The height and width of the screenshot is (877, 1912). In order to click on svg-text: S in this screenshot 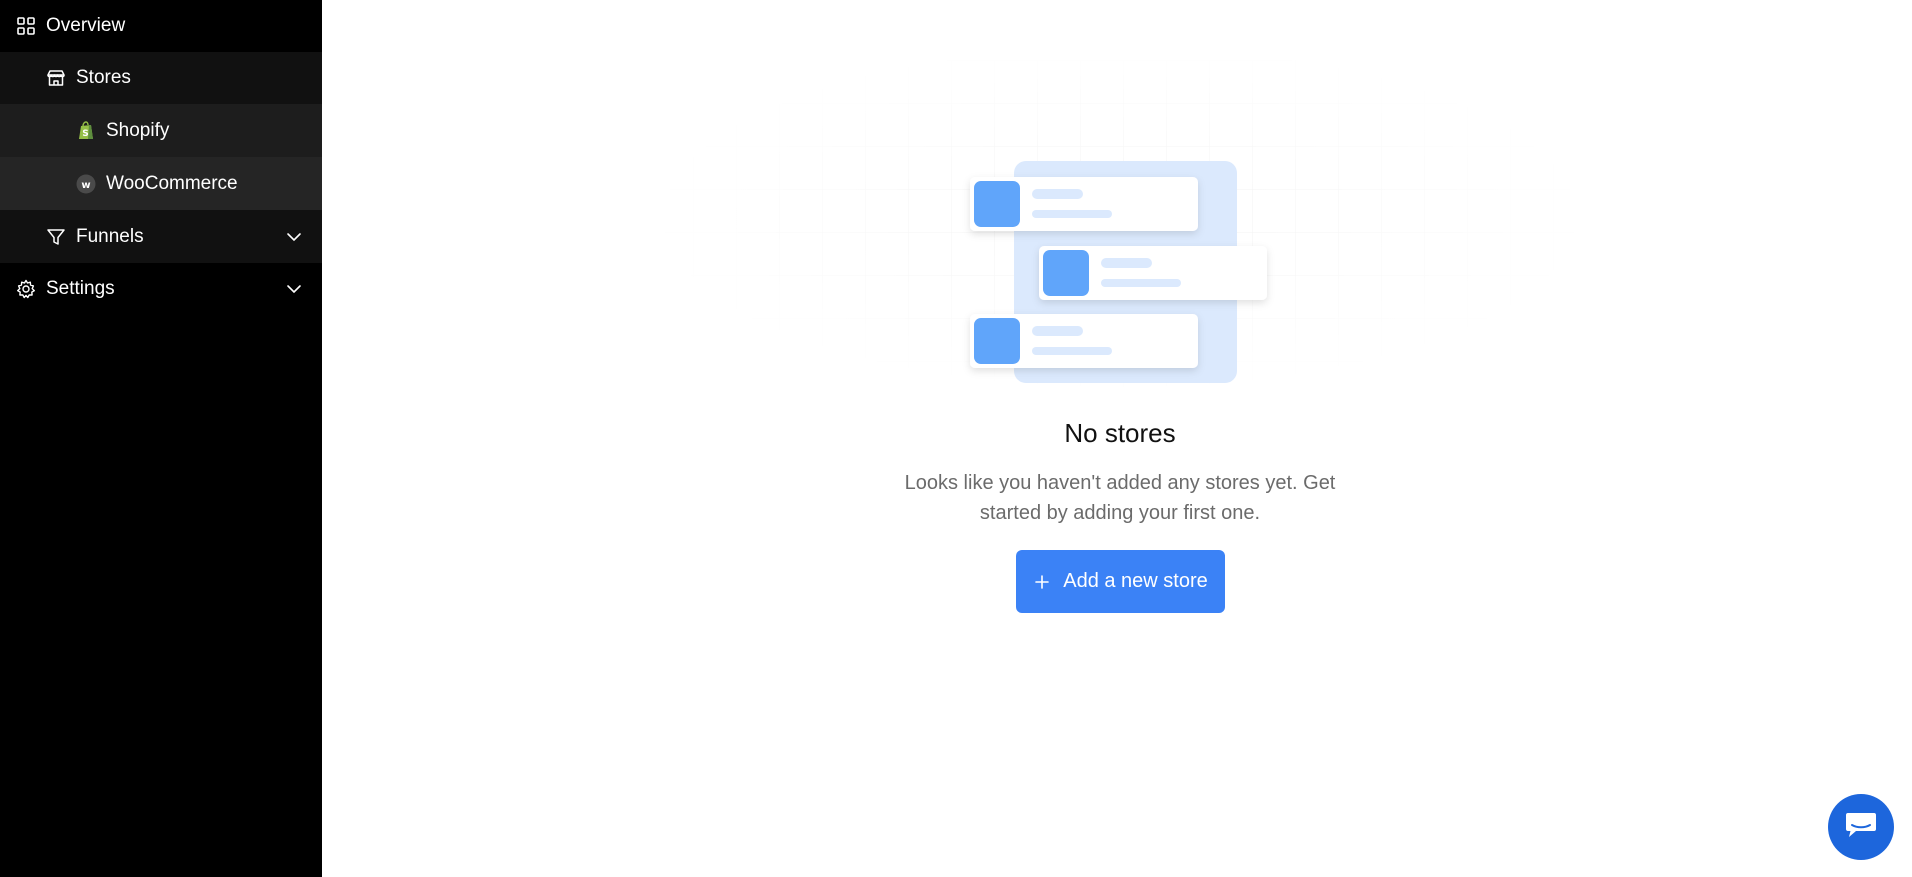, I will do `click(85, 134)`.